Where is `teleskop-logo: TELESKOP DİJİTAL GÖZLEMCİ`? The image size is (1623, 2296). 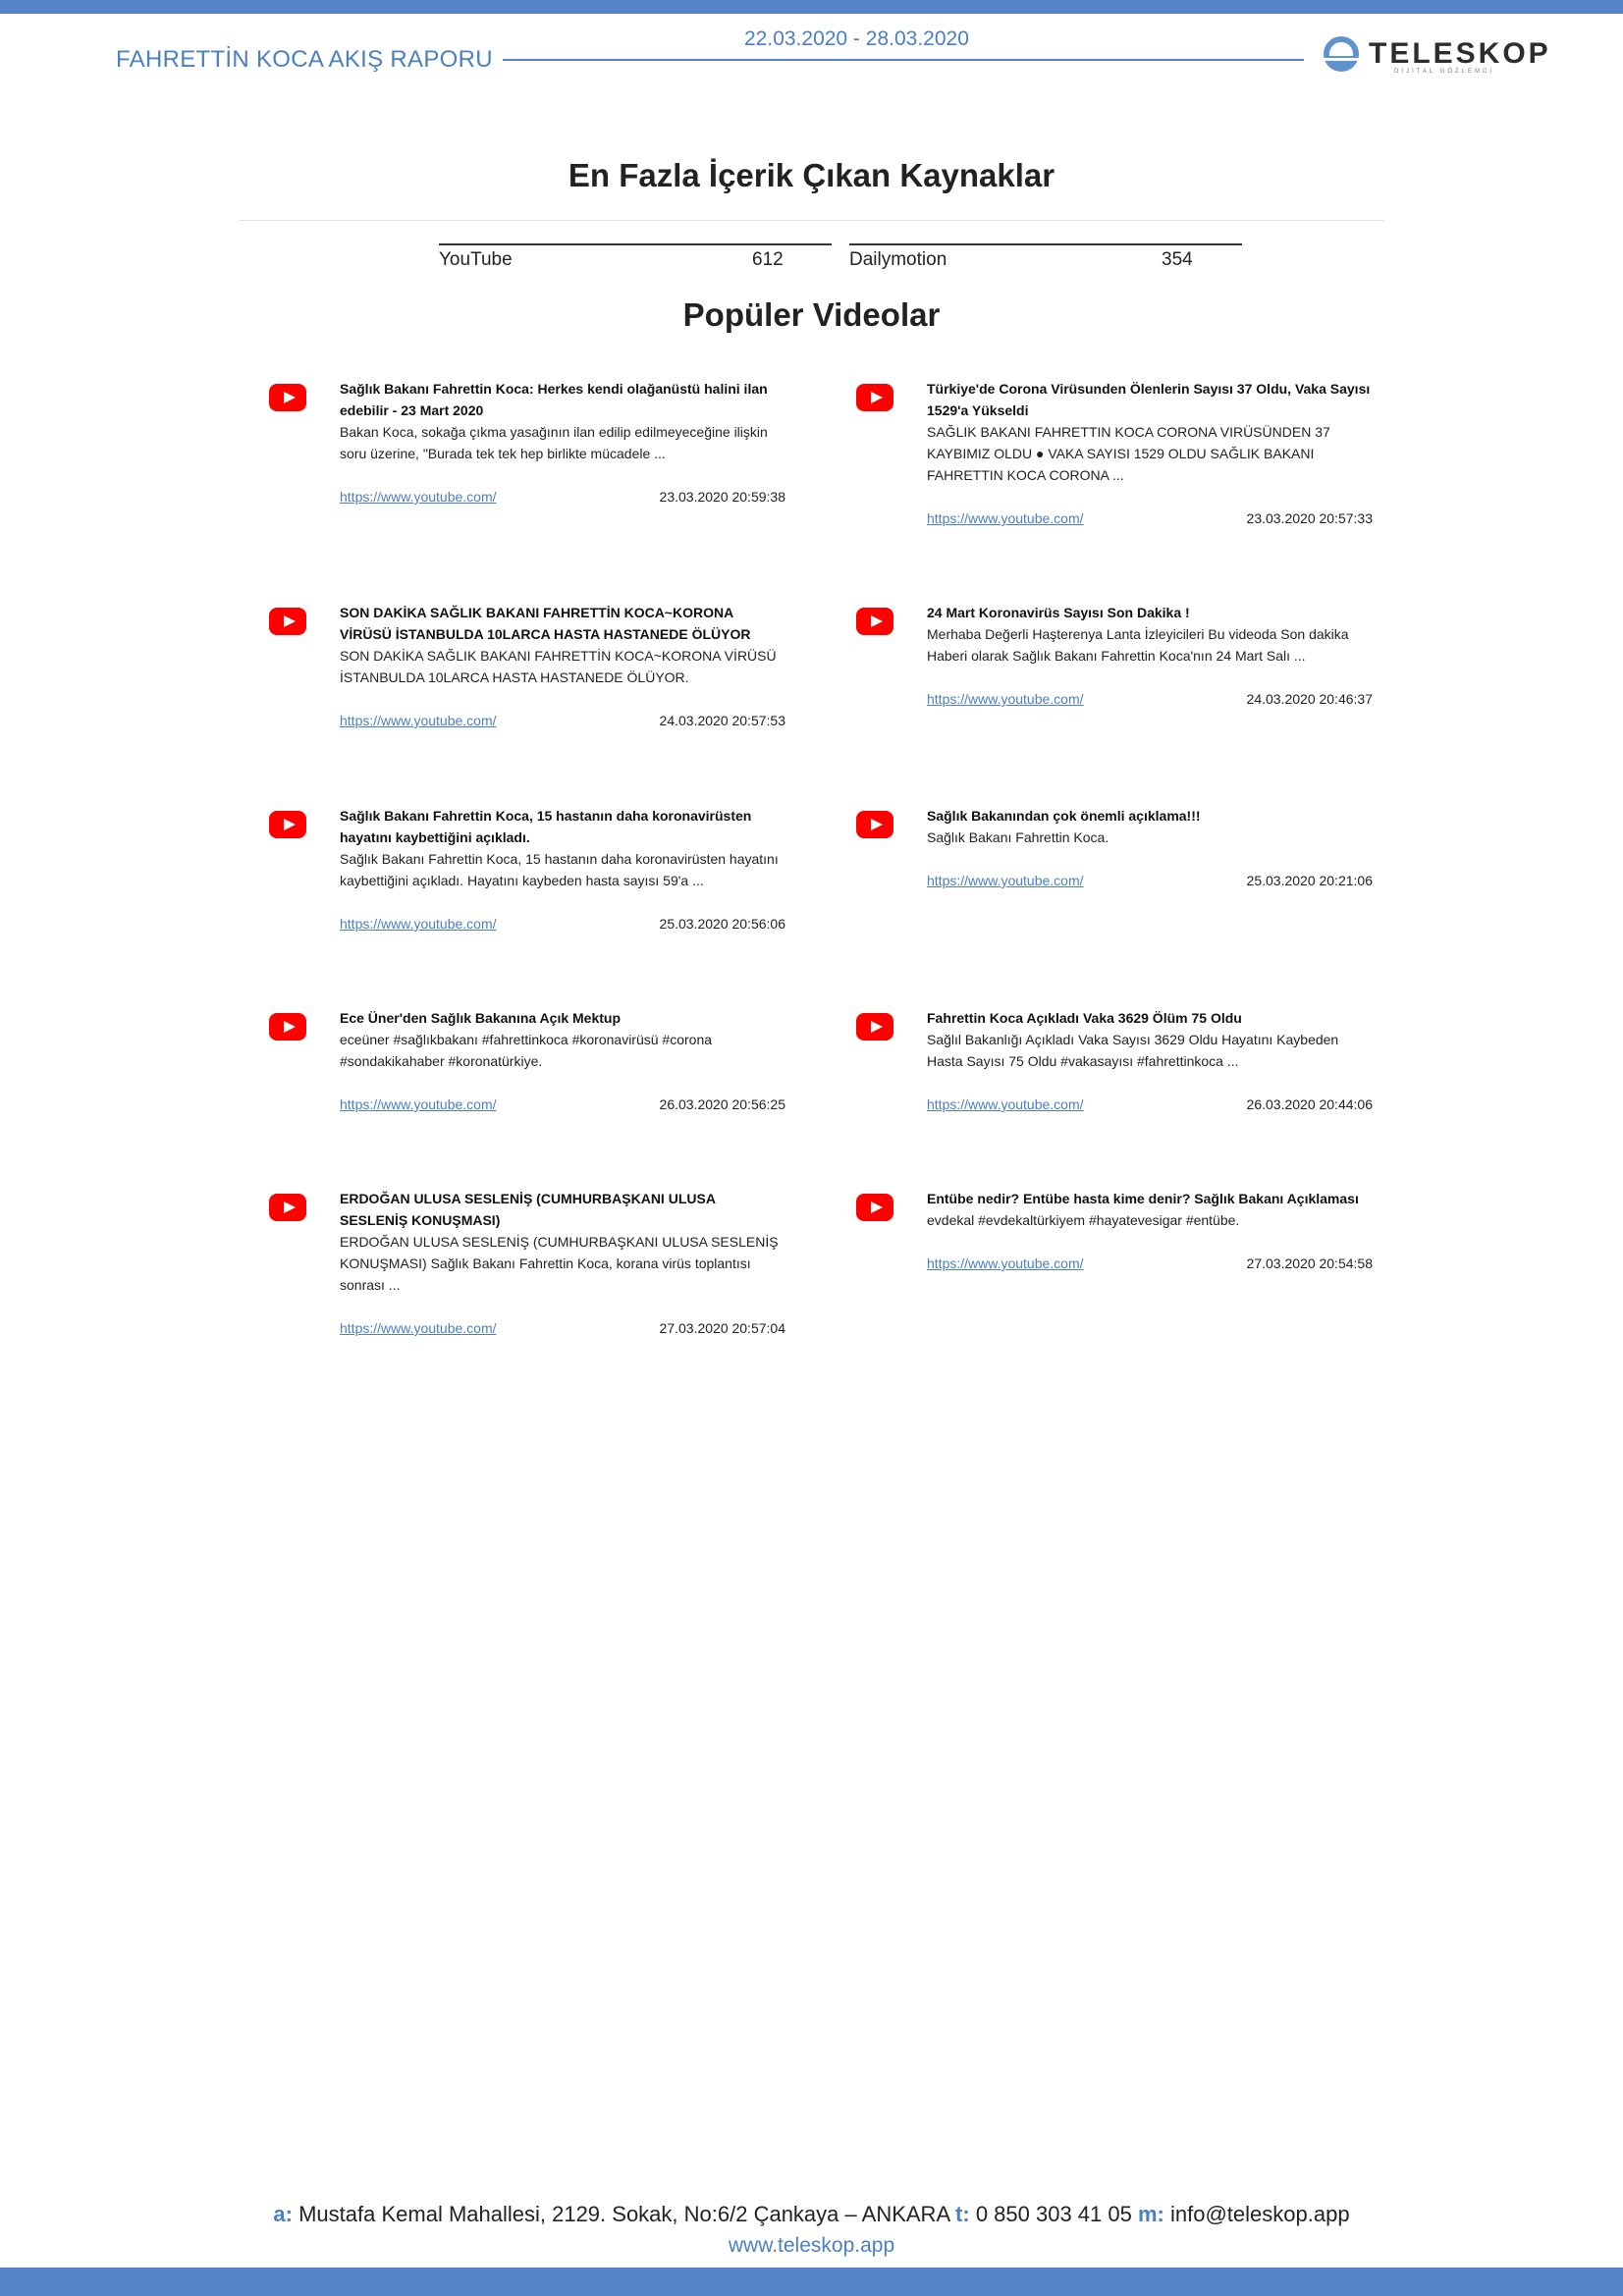 teleskop-logo: TELESKOP DİJİTAL GÖZLEMCİ is located at coordinates (1436, 56).